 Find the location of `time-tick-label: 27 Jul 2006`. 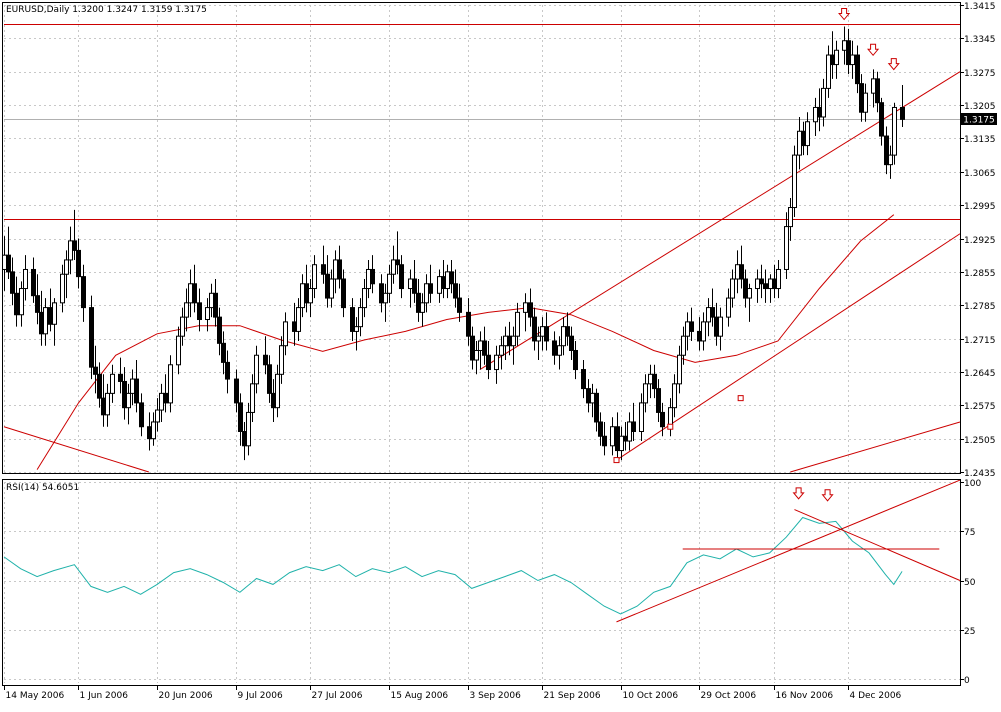

time-tick-label: 27 Jul 2006 is located at coordinates (337, 696).